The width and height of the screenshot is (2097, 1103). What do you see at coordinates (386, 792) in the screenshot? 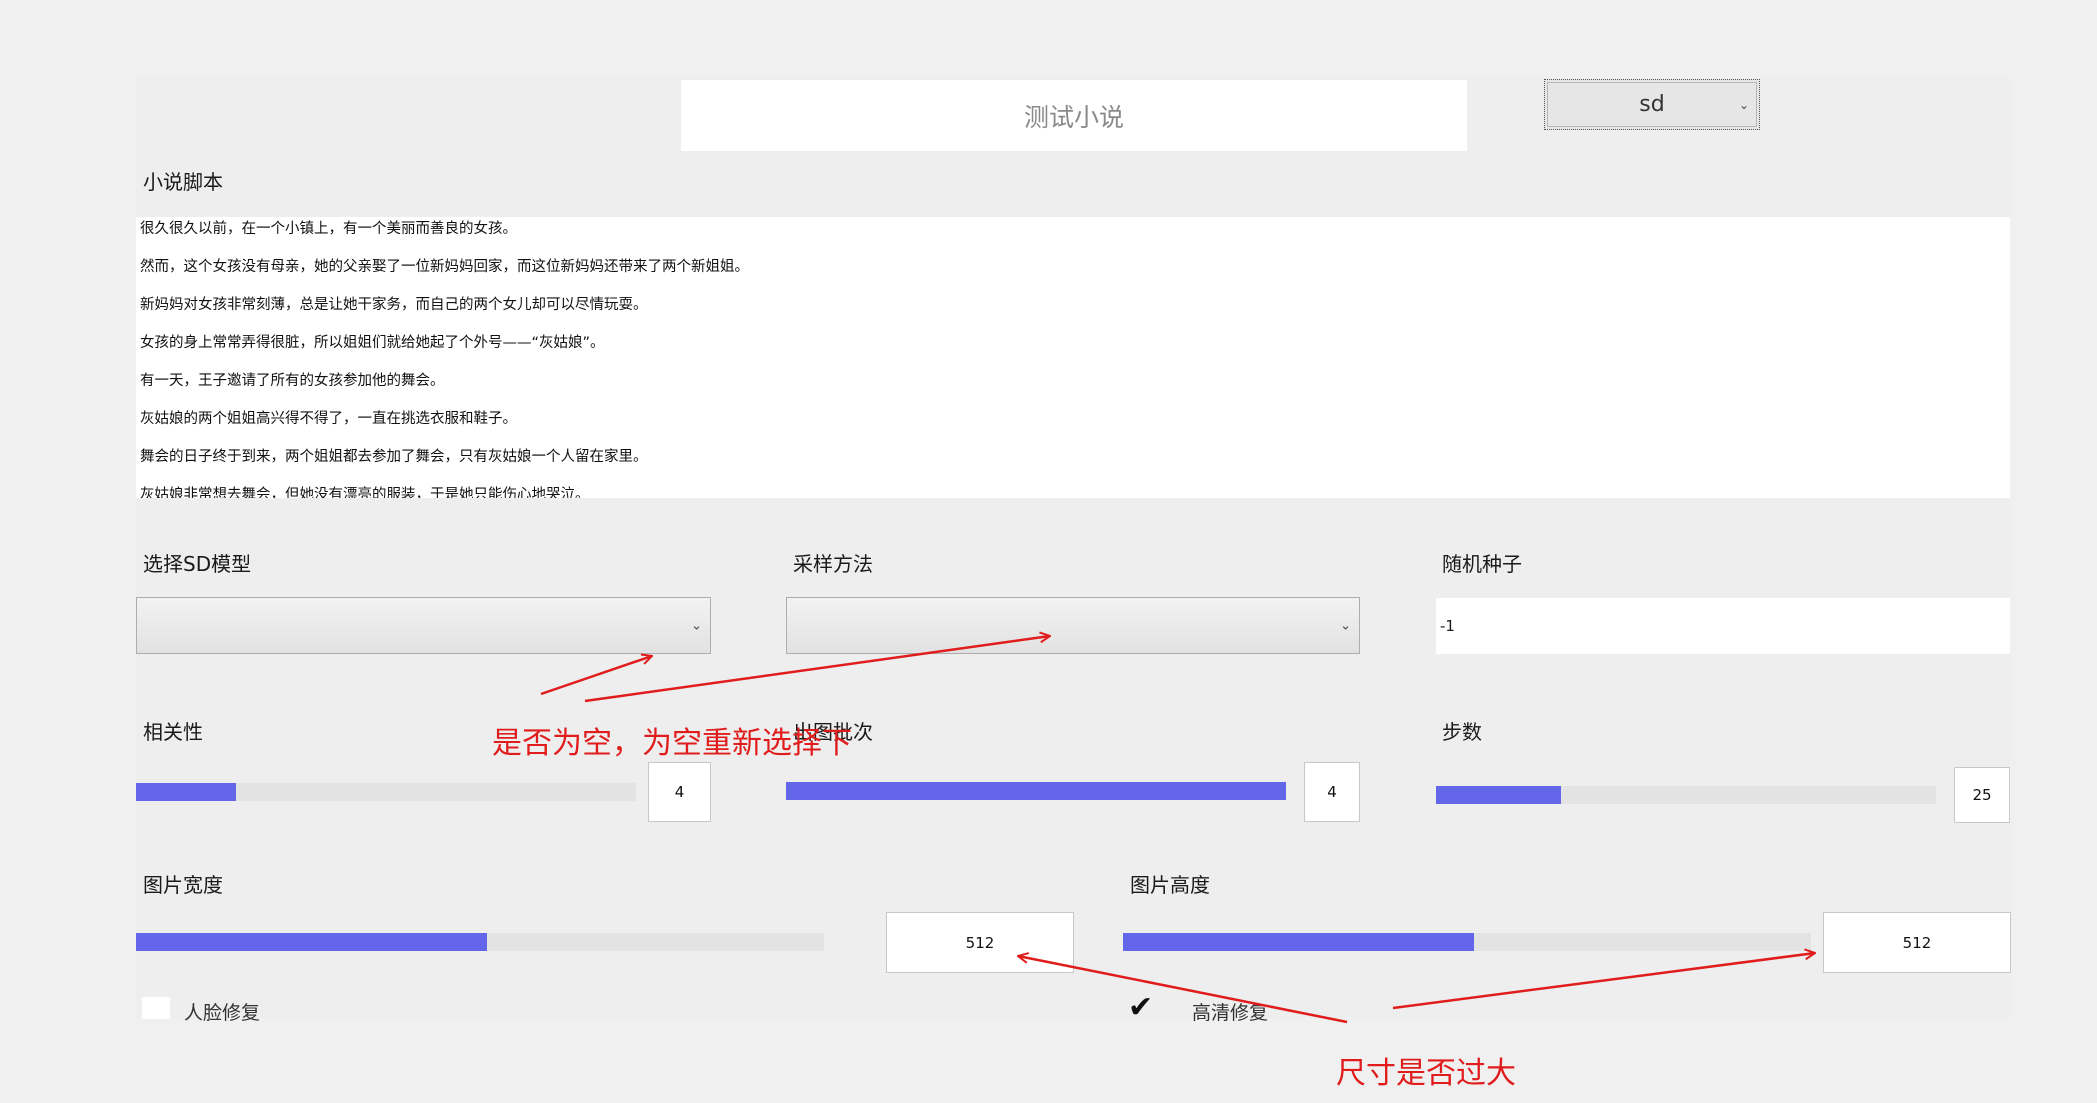
I see `relevance-slider` at bounding box center [386, 792].